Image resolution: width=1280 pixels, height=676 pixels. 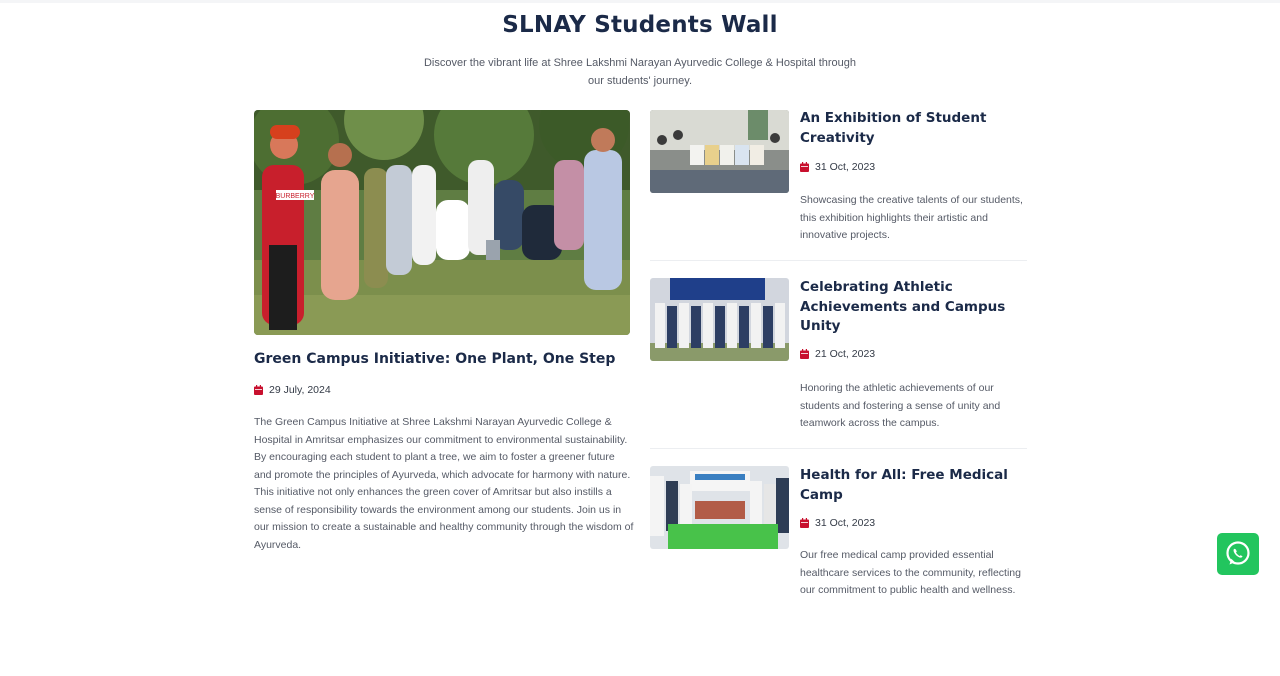 I want to click on post-date-athletics: 21 Oct, 2023, so click(x=837, y=354).